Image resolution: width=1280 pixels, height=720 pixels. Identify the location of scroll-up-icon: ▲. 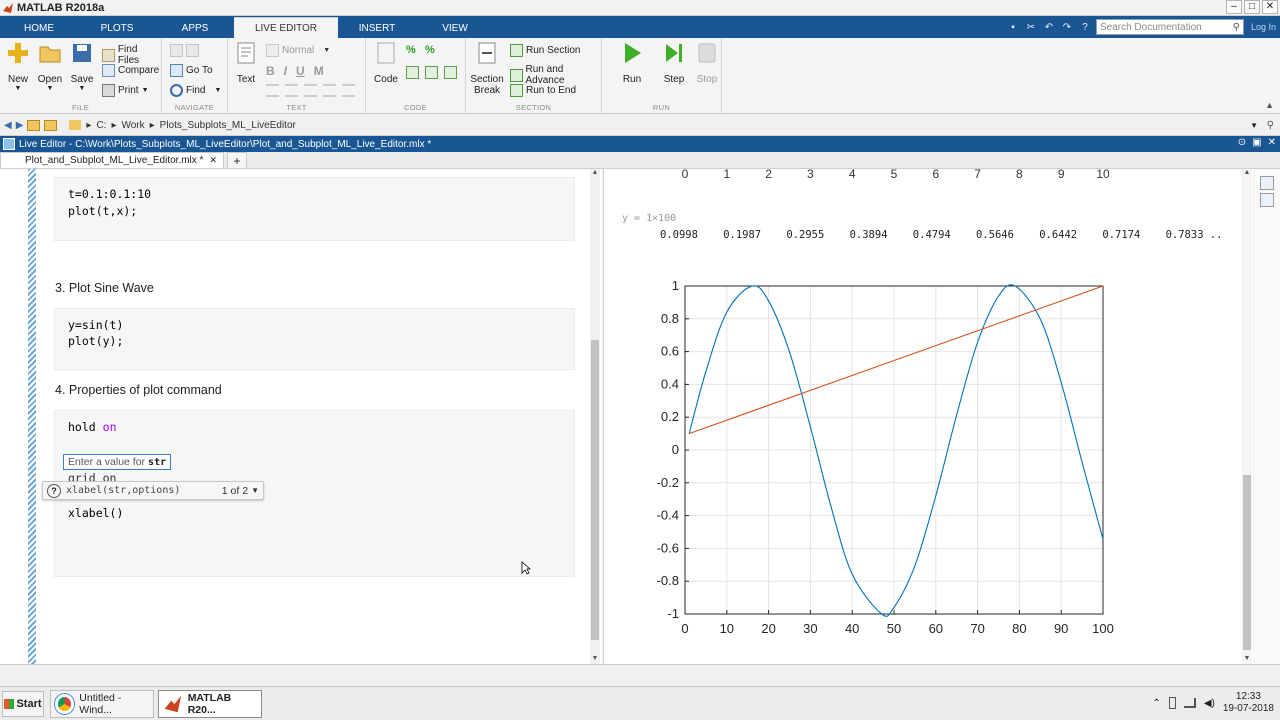
(595, 172).